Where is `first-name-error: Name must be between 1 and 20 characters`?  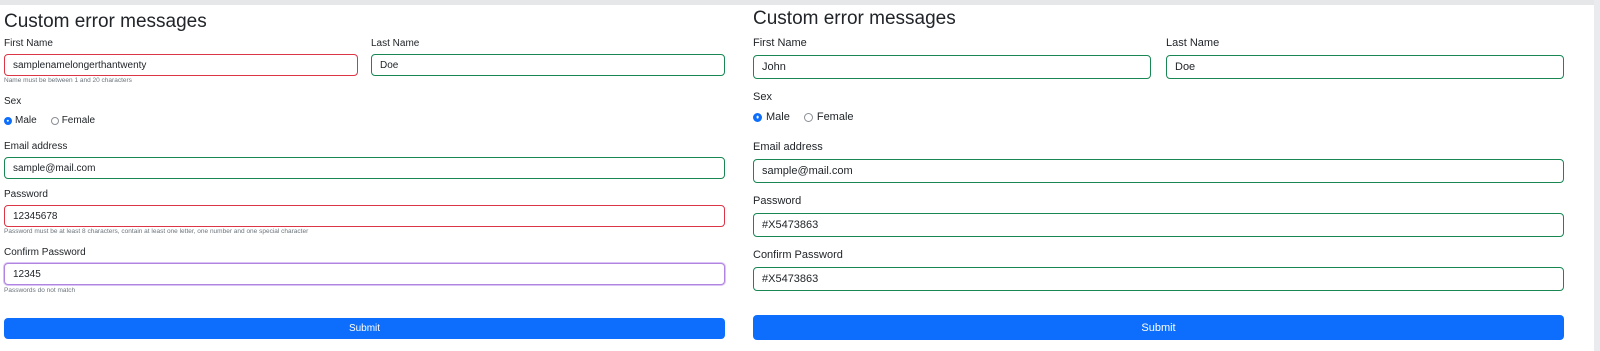
first-name-error: Name must be between 1 and 20 characters is located at coordinates (68, 80).